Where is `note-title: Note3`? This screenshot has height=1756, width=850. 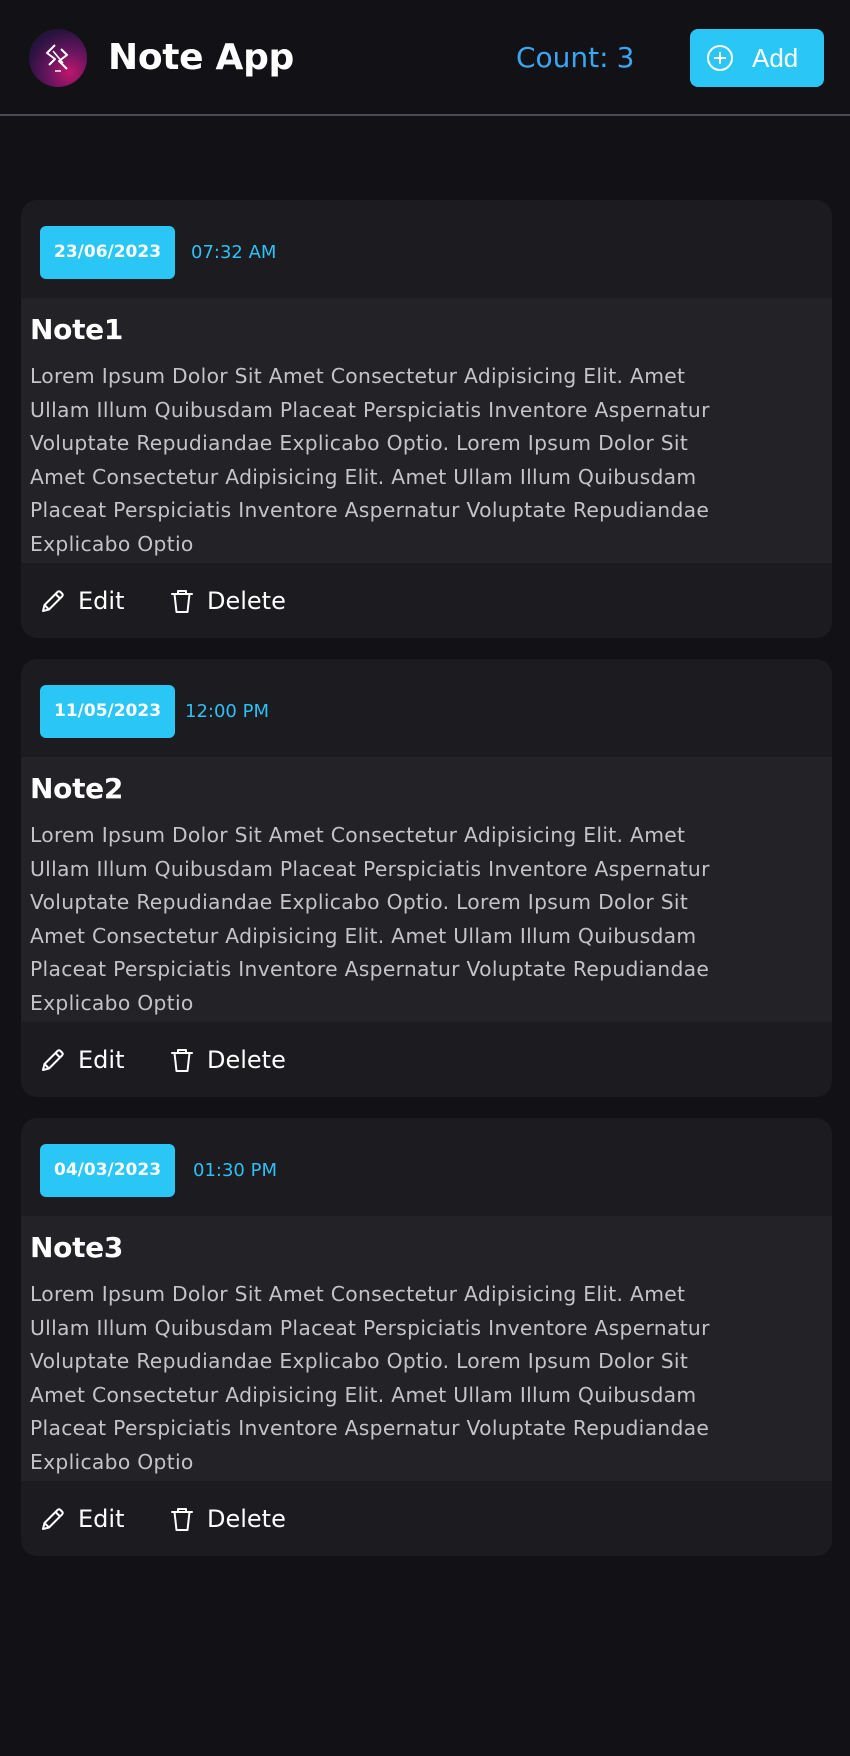
note-title: Note3 is located at coordinates (77, 1247).